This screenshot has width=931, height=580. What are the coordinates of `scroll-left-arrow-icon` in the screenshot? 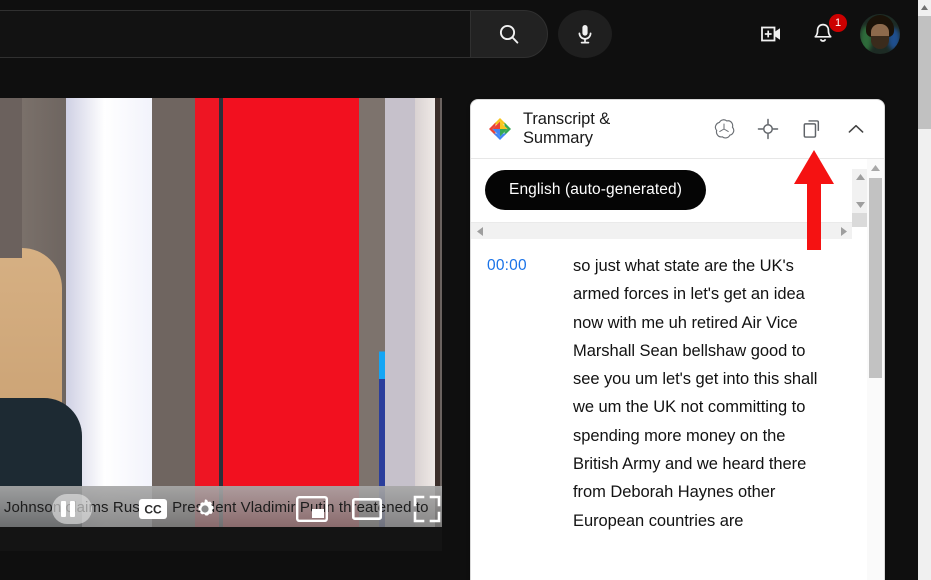 It's located at (479, 231).